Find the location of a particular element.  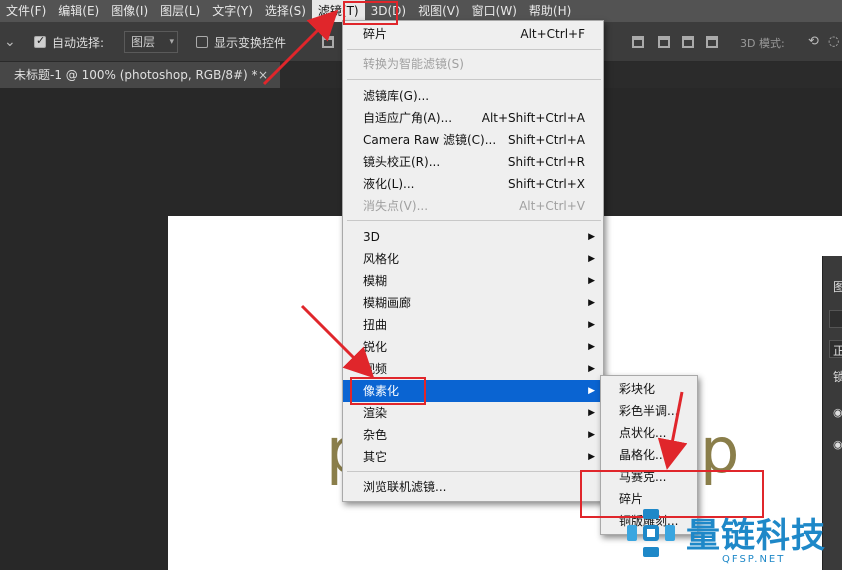

submenu-other: 其它 ▶ is located at coordinates (473, 457).